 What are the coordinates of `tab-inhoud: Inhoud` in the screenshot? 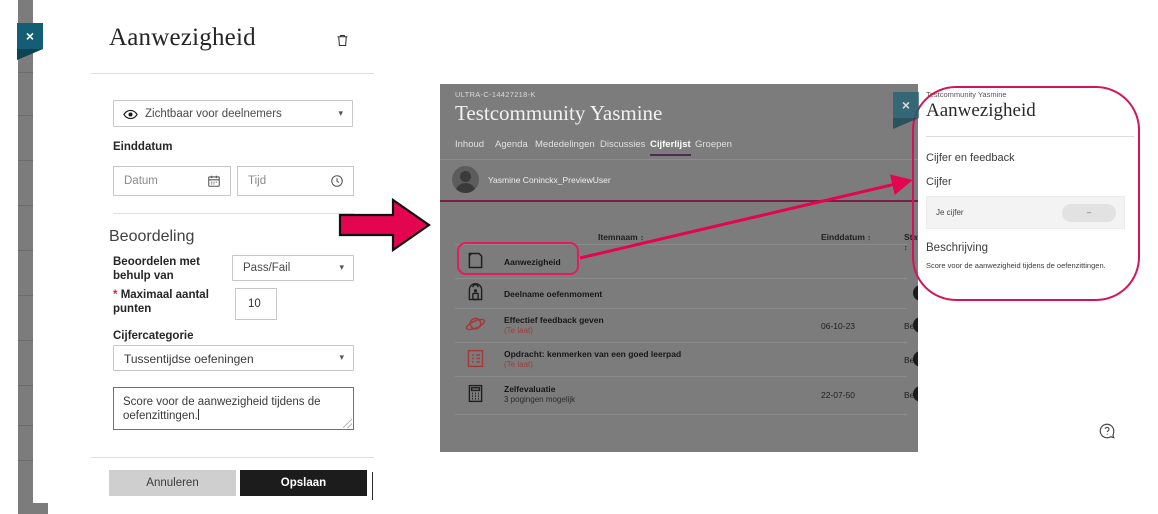 It's located at (469, 144).